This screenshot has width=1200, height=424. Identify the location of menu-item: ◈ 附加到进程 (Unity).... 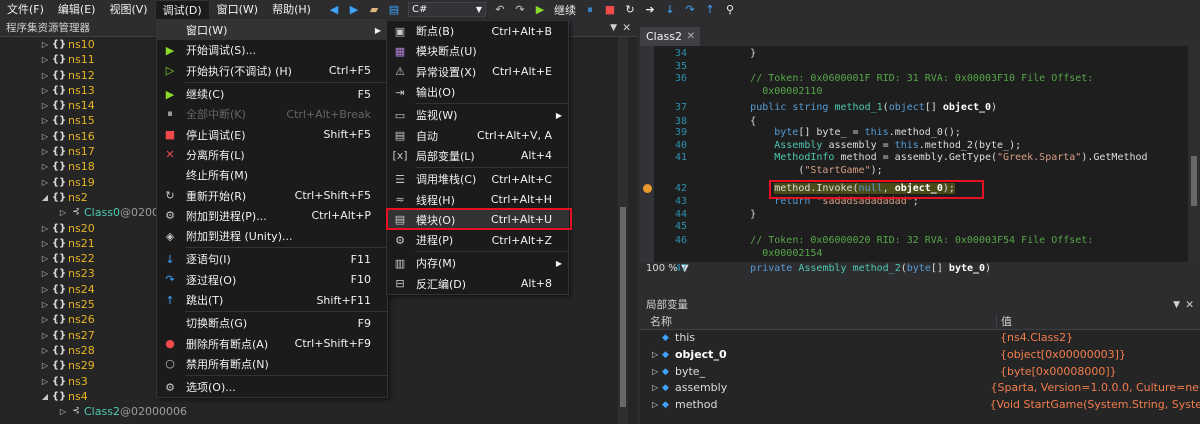
(272, 236).